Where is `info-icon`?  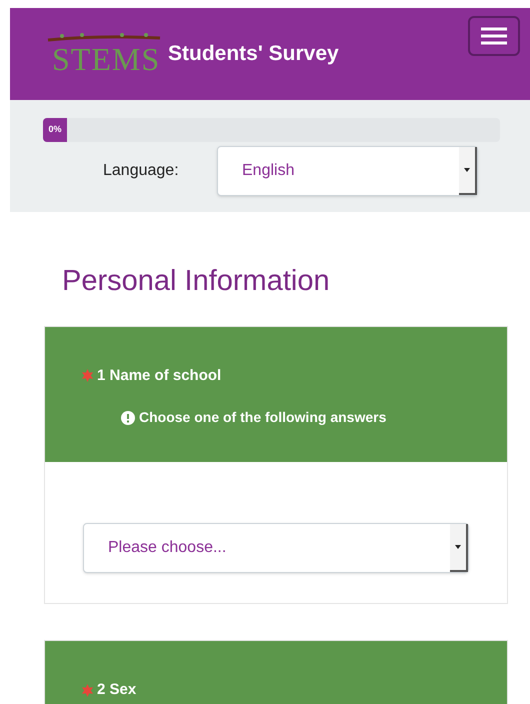 info-icon is located at coordinates (128, 417).